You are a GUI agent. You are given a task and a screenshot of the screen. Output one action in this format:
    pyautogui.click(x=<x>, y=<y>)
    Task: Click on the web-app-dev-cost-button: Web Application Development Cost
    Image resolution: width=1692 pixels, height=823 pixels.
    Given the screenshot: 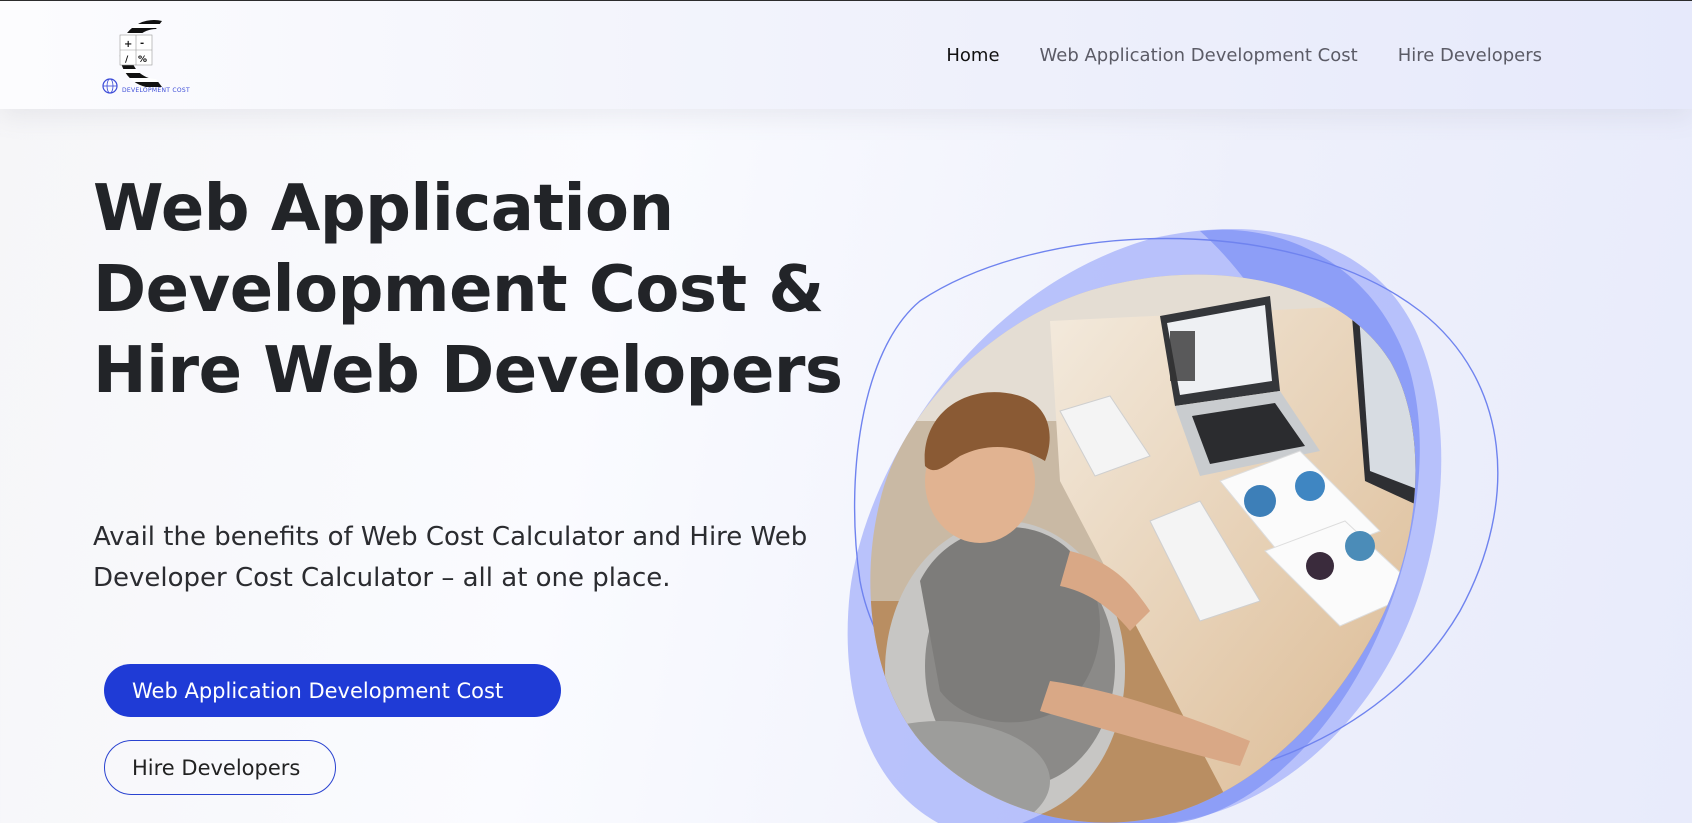 What is the action you would take?
    pyautogui.click(x=332, y=690)
    